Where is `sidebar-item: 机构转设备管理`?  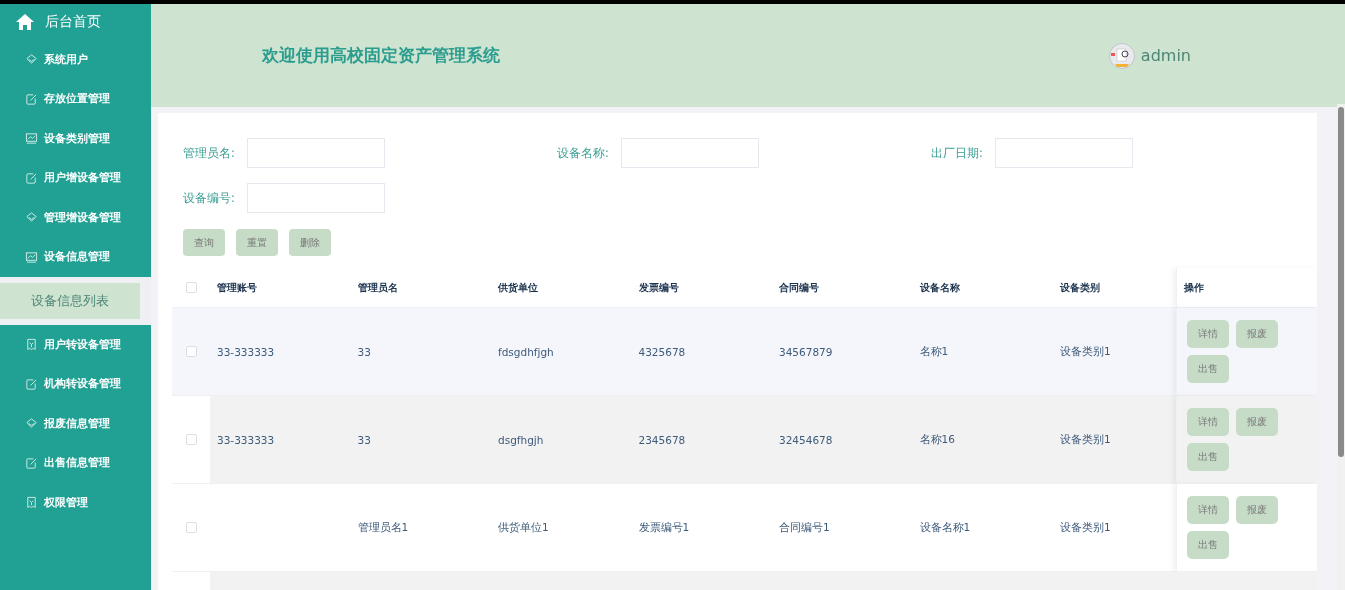
sidebar-item: 机构转设备管理 is located at coordinates (75, 384).